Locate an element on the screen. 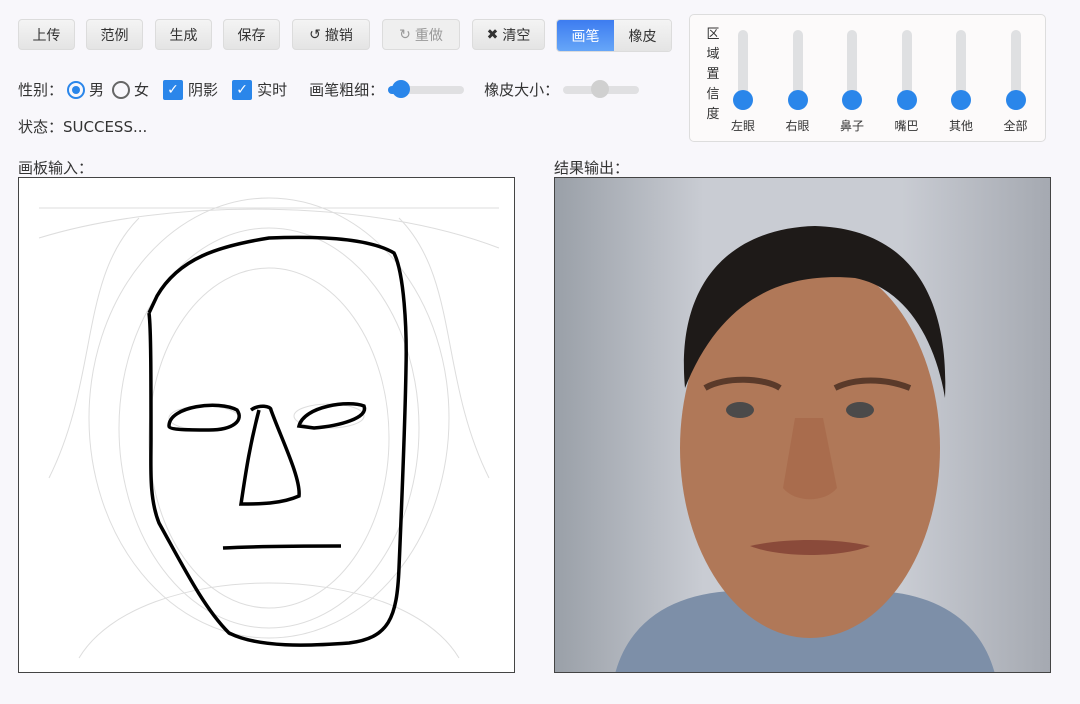 Image resolution: width=1080 pixels, height=704 pixels. realtime-checkbox: ✓ is located at coordinates (242, 89).